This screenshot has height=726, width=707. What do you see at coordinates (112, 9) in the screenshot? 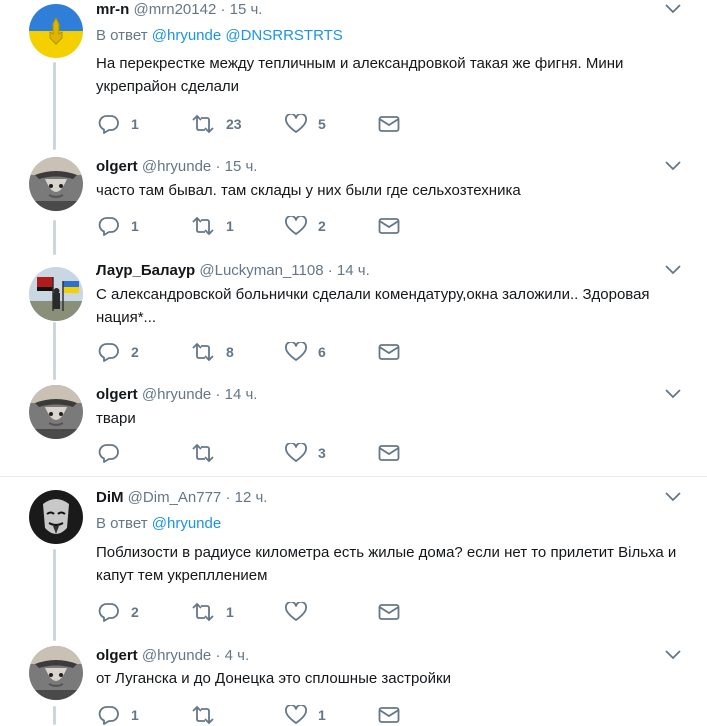
I see `author-name: mr-n` at bounding box center [112, 9].